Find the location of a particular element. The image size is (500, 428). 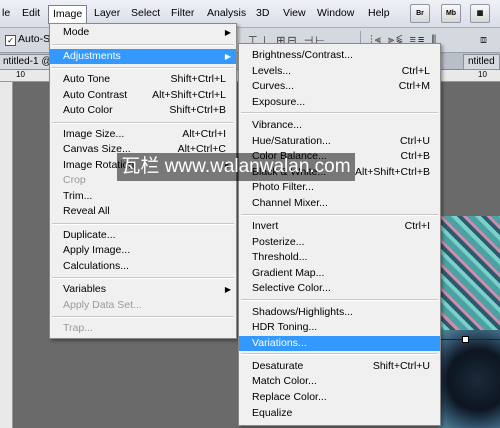

vertical-ruler is located at coordinates (6, 255).